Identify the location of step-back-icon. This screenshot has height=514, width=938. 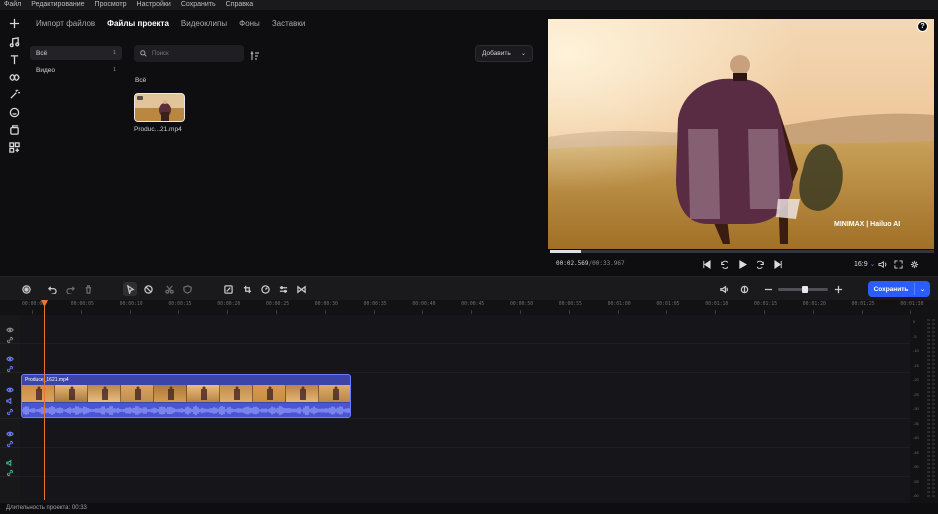
(723, 264).